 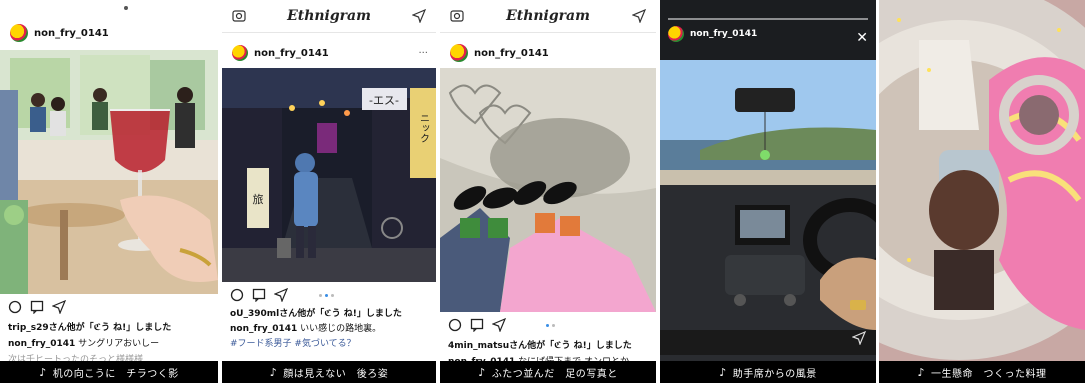 I want to click on bottom-caption: ♪ 一生懸命 つくった料理, so click(x=982, y=372).